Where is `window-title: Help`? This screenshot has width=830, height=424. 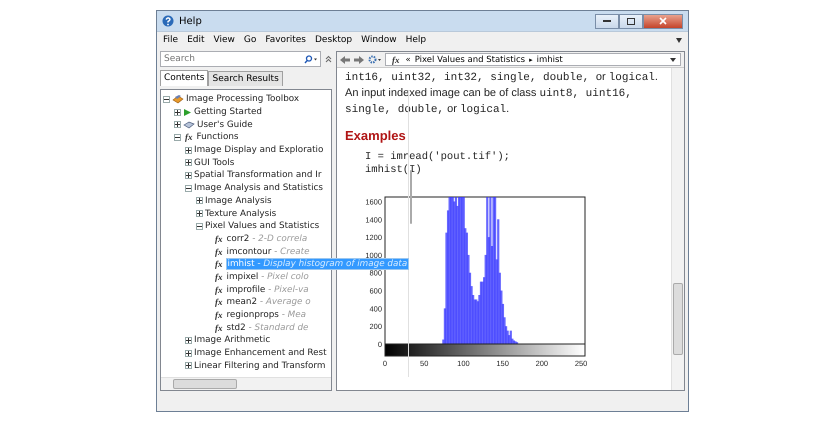 window-title: Help is located at coordinates (190, 21).